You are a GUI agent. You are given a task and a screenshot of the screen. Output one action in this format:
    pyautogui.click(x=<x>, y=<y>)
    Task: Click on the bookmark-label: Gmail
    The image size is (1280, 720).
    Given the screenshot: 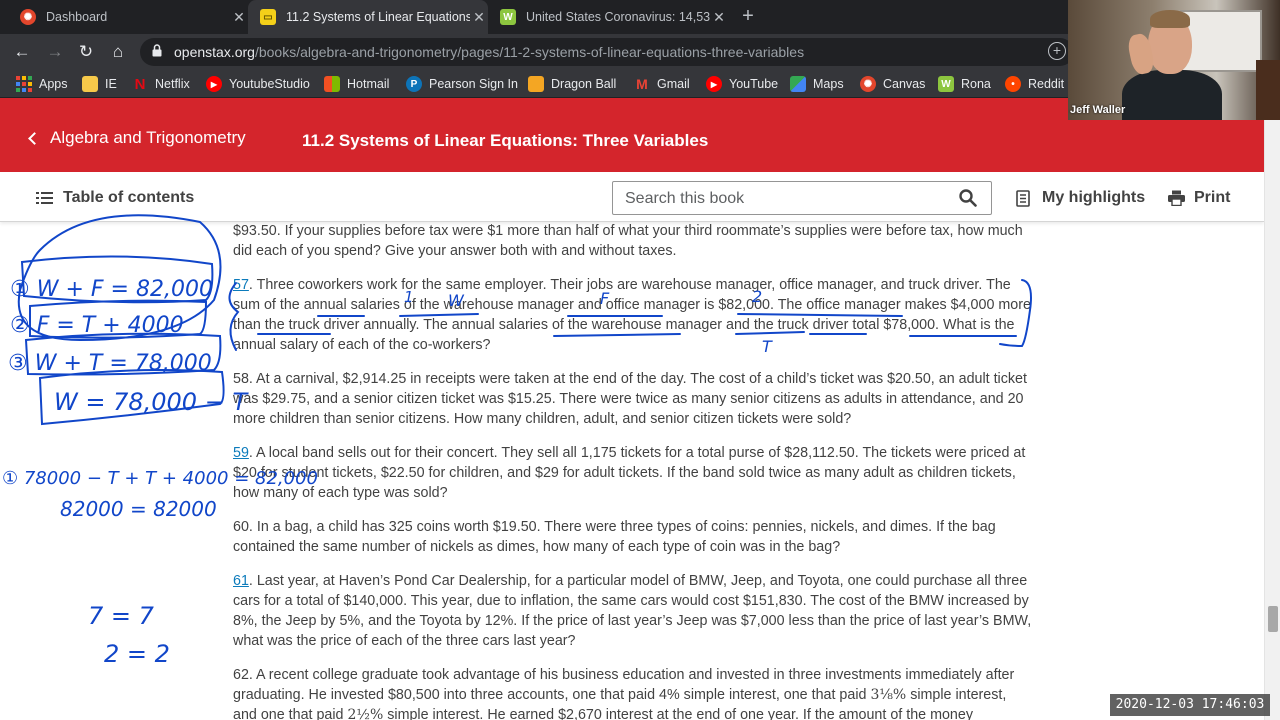 What is the action you would take?
    pyautogui.click(x=673, y=84)
    